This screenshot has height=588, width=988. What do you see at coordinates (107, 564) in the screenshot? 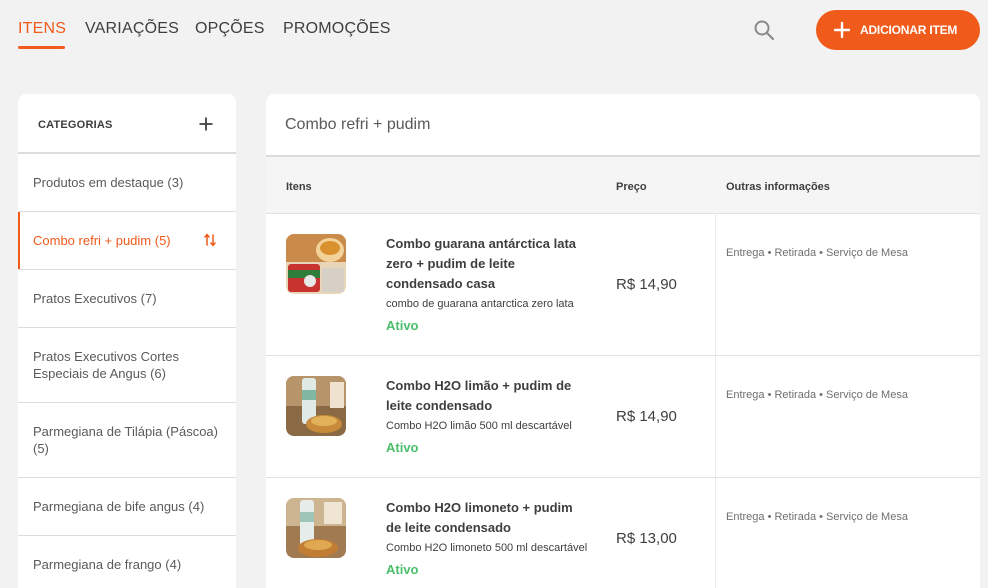
I see `category-label: Parmegiana de frango (4)` at bounding box center [107, 564].